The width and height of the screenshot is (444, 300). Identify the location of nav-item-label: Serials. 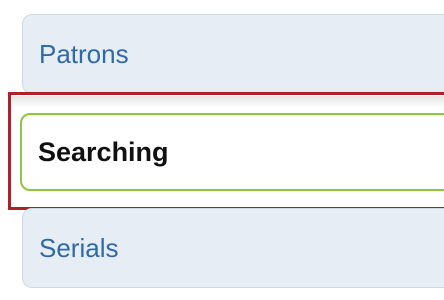
(79, 247).